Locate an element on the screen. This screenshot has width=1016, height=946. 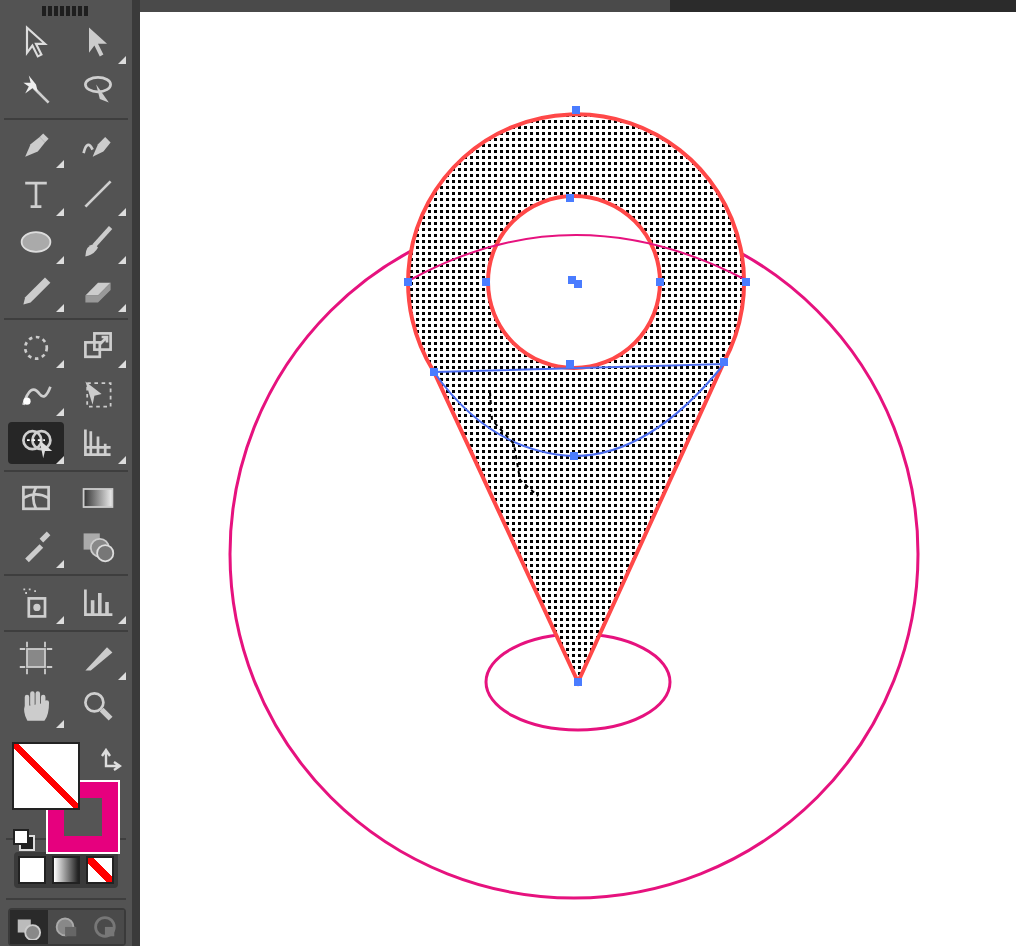
magnifier-icon is located at coordinates (97, 706).